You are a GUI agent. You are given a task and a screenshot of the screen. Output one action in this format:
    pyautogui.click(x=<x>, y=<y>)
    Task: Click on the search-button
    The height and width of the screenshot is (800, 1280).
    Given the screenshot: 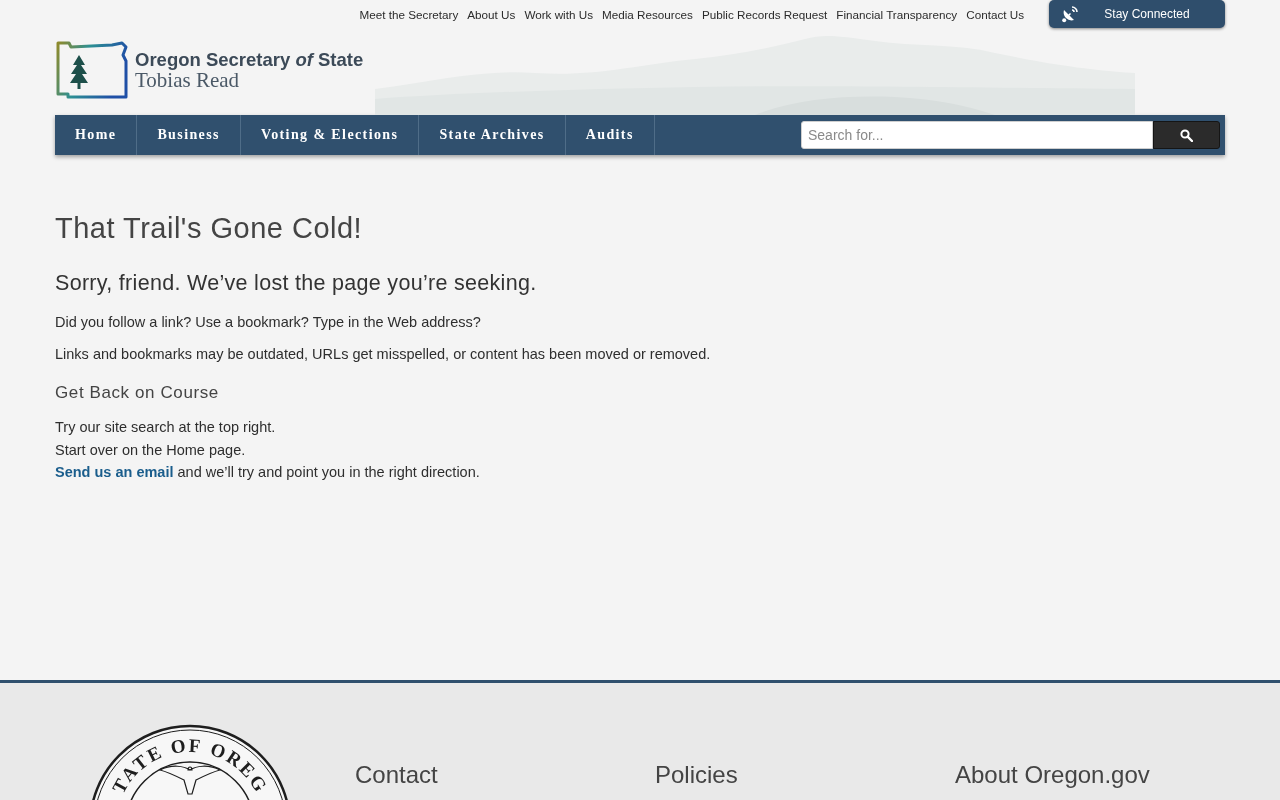 What is the action you would take?
    pyautogui.click(x=1186, y=135)
    